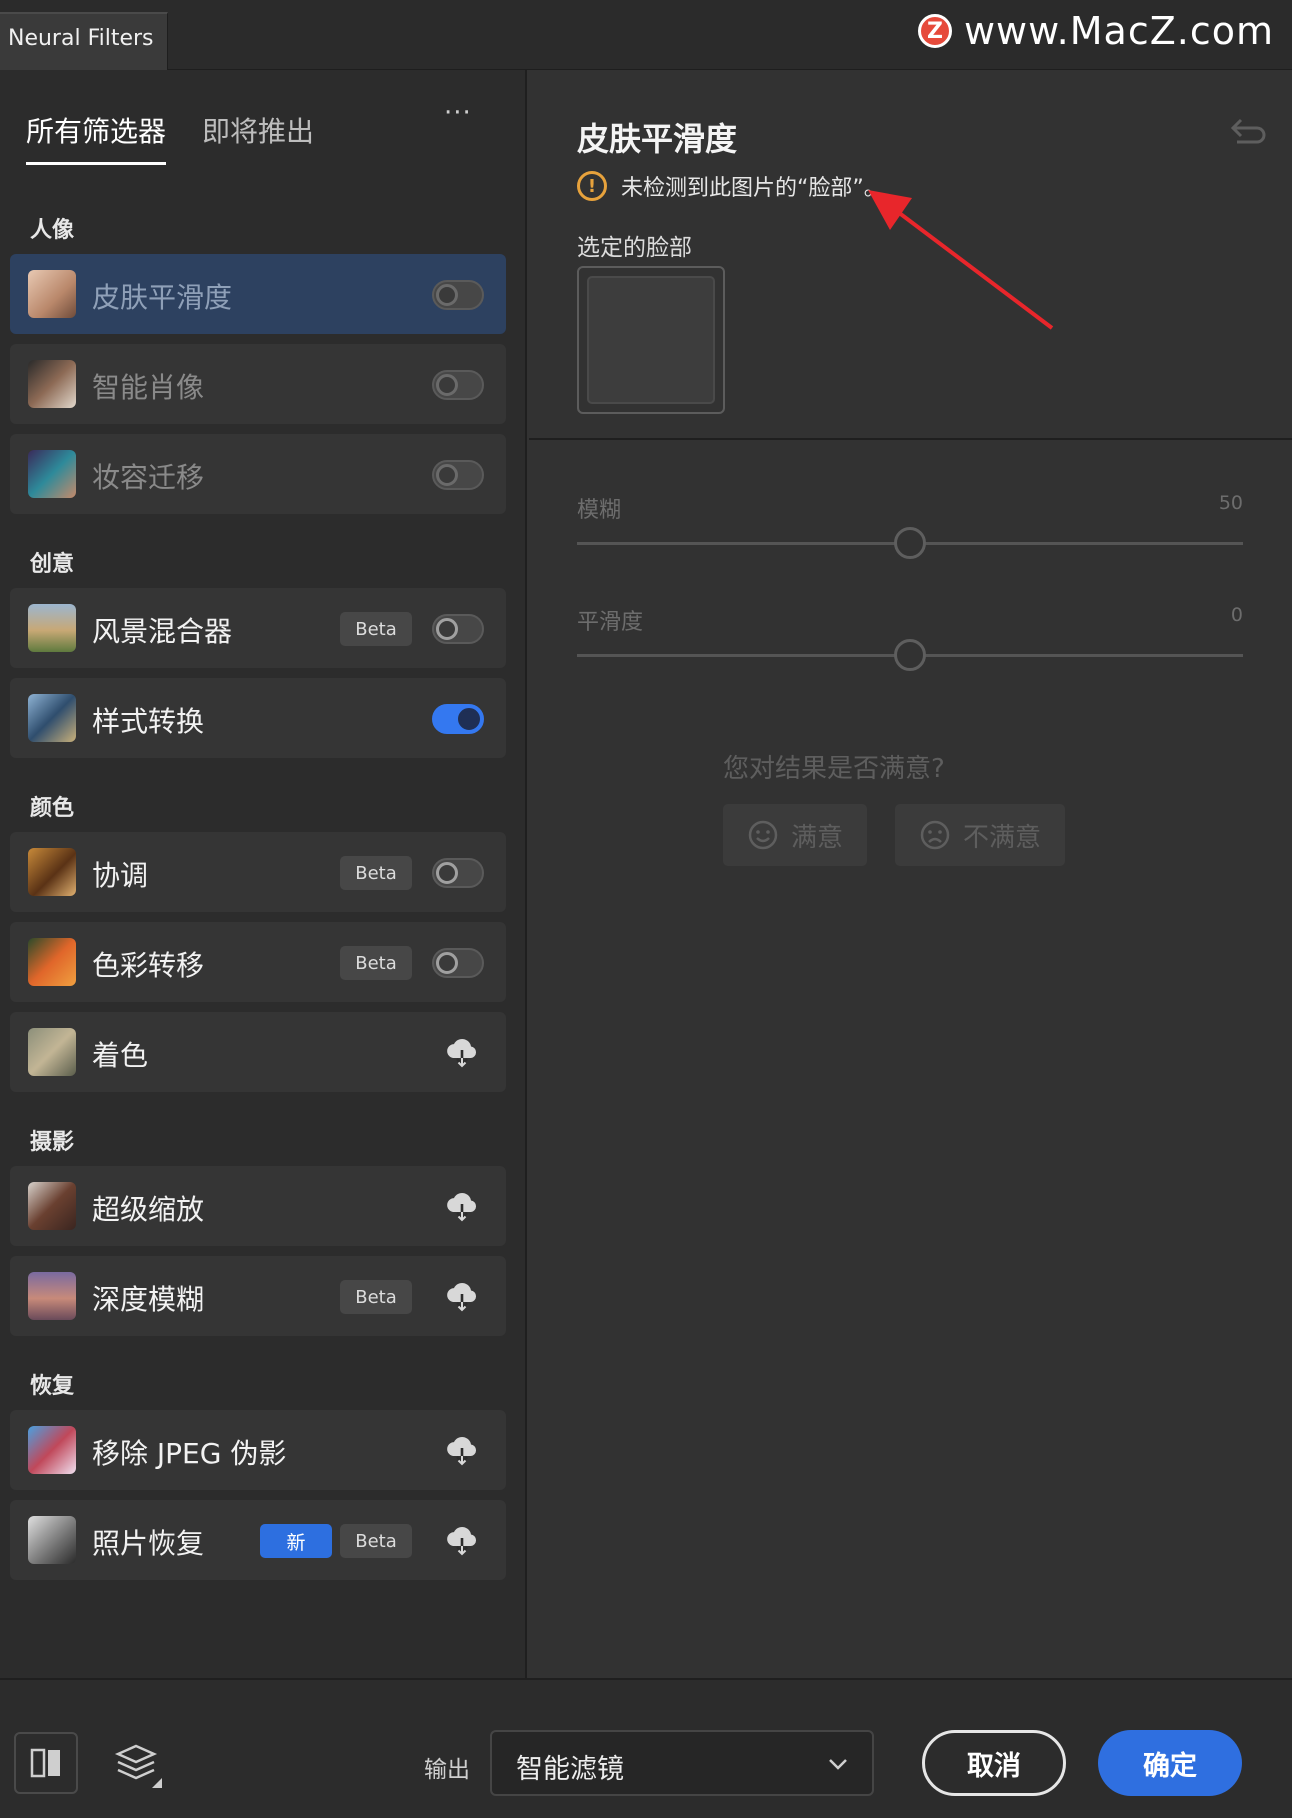 Image resolution: width=1292 pixels, height=1818 pixels. Describe the element at coordinates (570, 1769) in the screenshot. I see `output-select-value: 智能滤镜` at that location.